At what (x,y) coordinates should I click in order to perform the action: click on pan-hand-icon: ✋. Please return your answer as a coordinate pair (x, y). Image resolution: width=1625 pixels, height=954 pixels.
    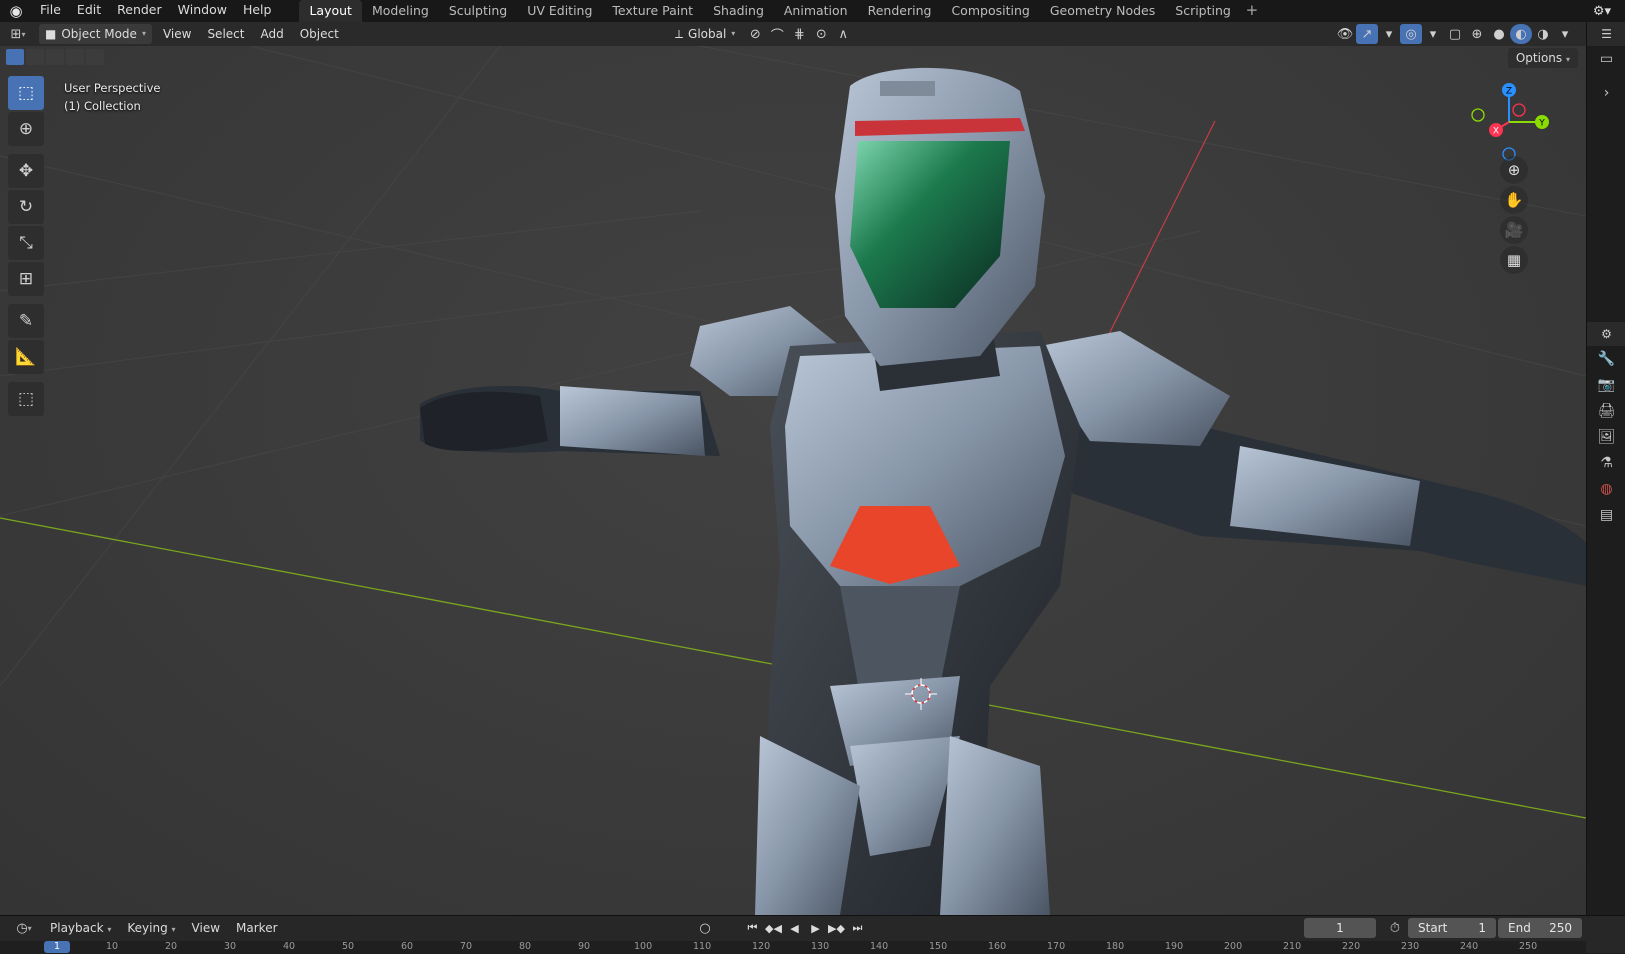
    Looking at the image, I should click on (1514, 200).